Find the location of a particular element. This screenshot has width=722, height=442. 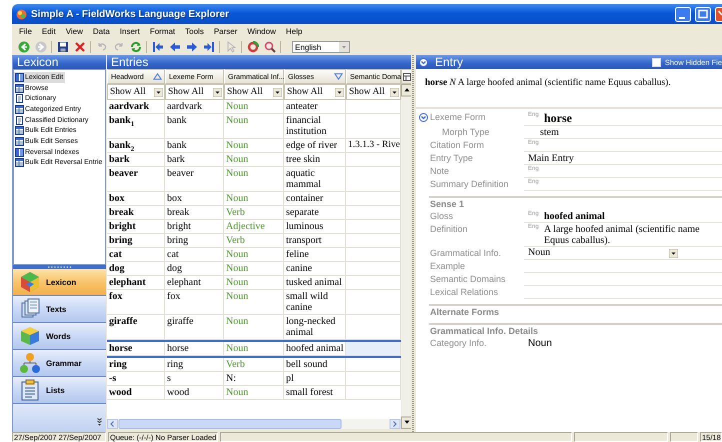

table-row: ring ring Verb bell sound is located at coordinates (254, 365).